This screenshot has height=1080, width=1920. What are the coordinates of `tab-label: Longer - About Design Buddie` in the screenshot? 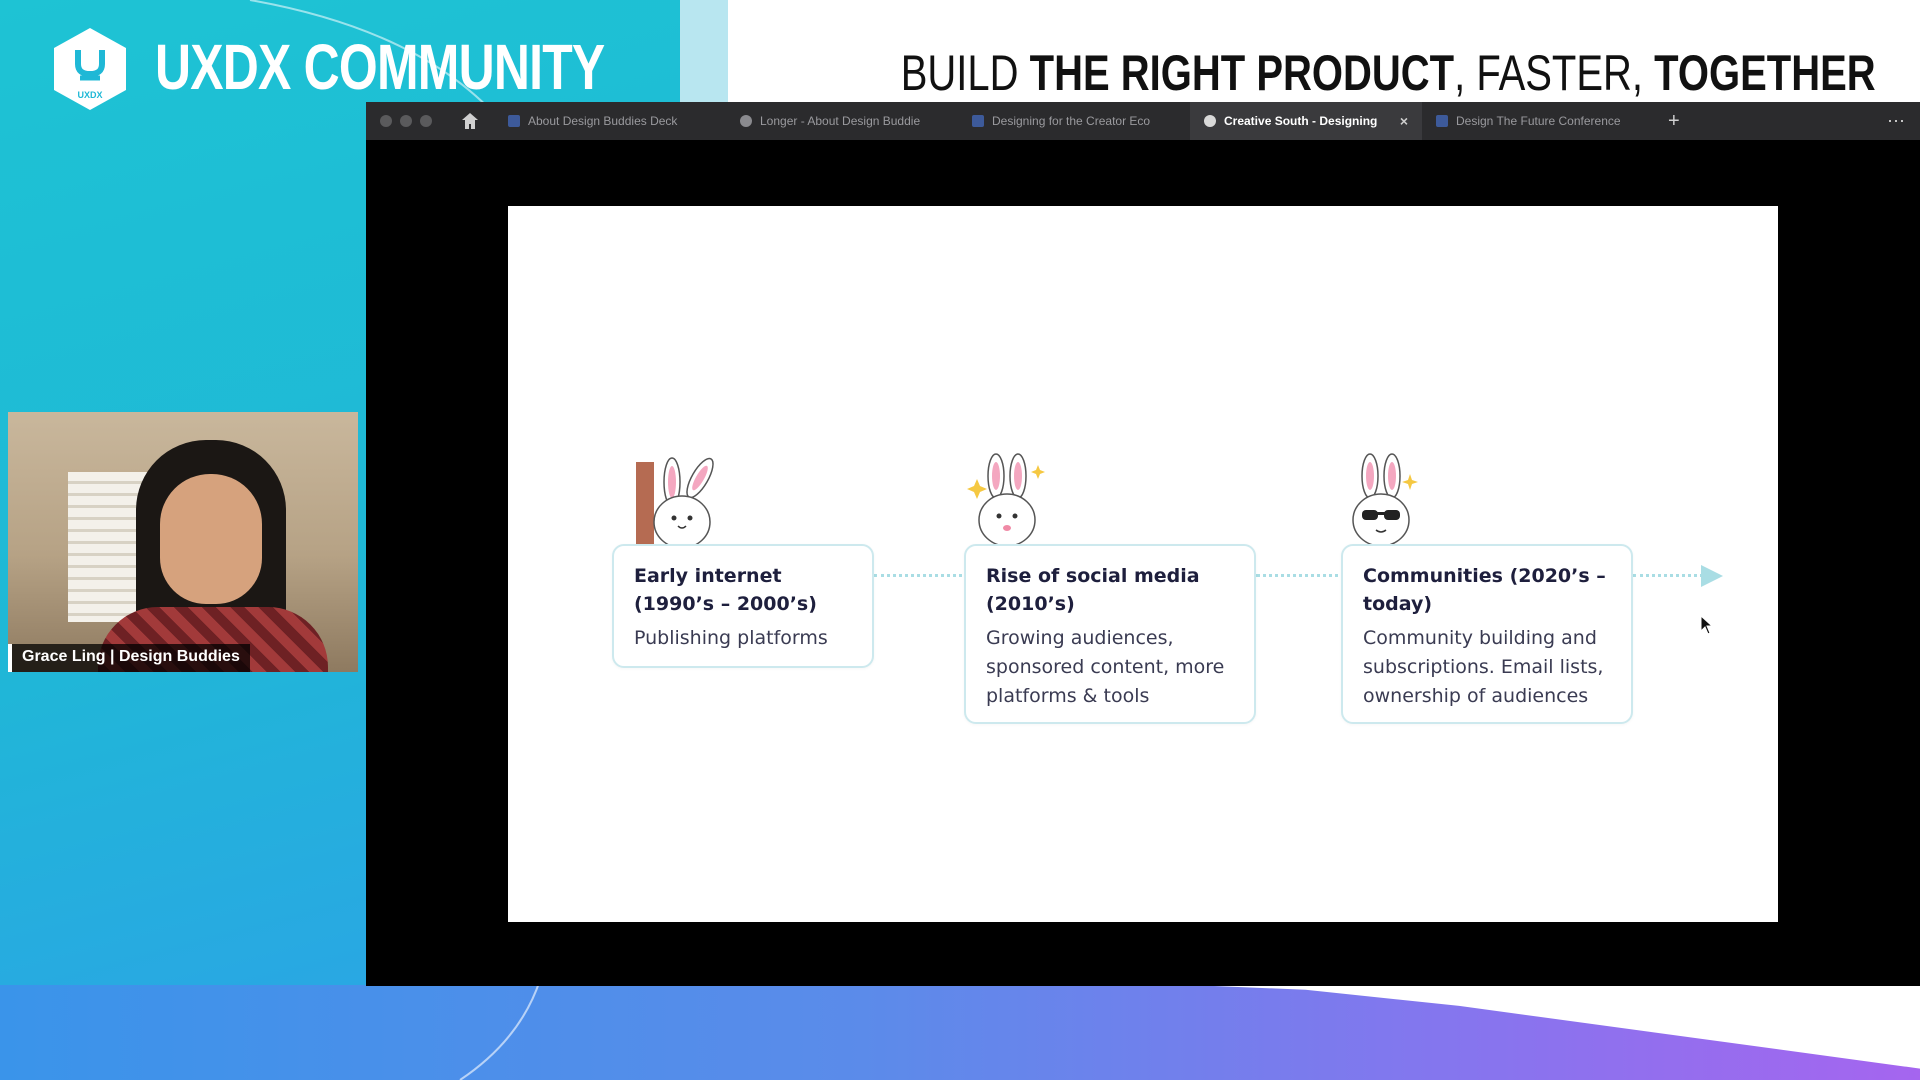 It's located at (840, 121).